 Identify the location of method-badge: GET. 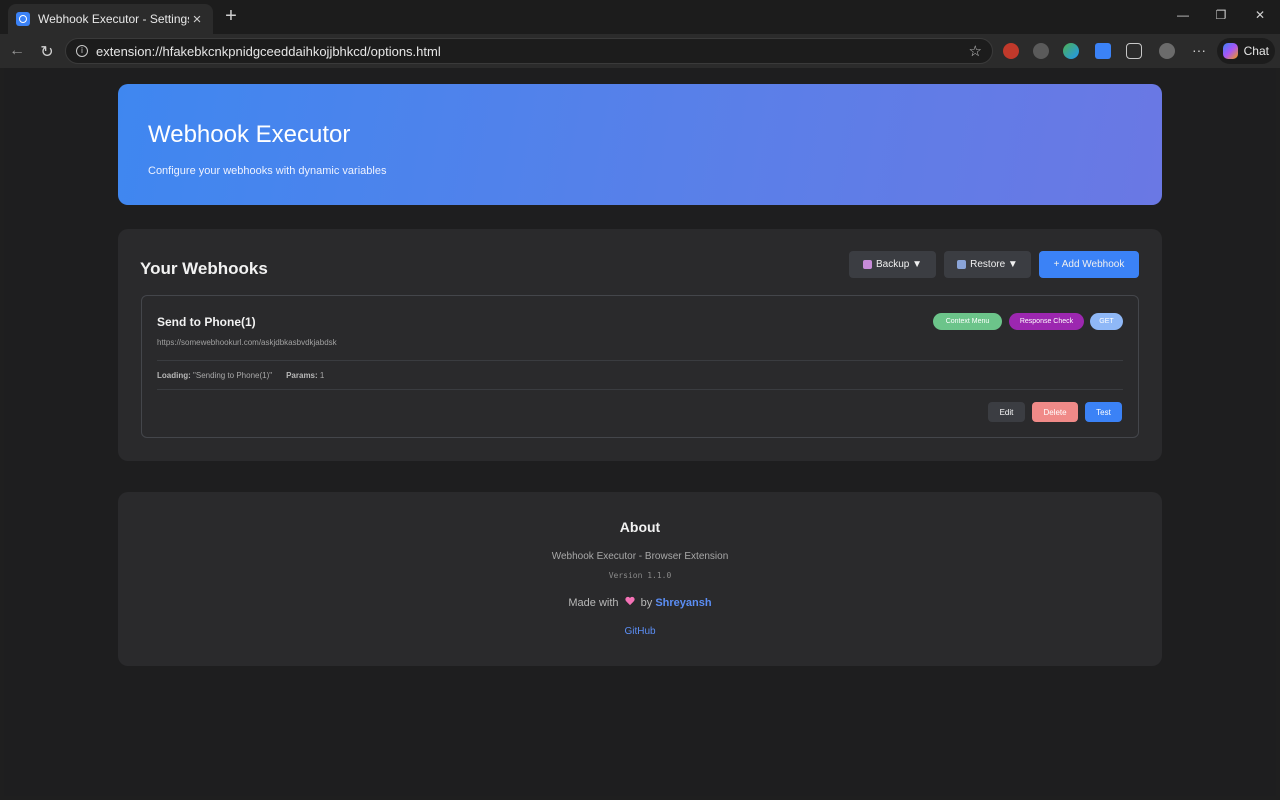
(1106, 321).